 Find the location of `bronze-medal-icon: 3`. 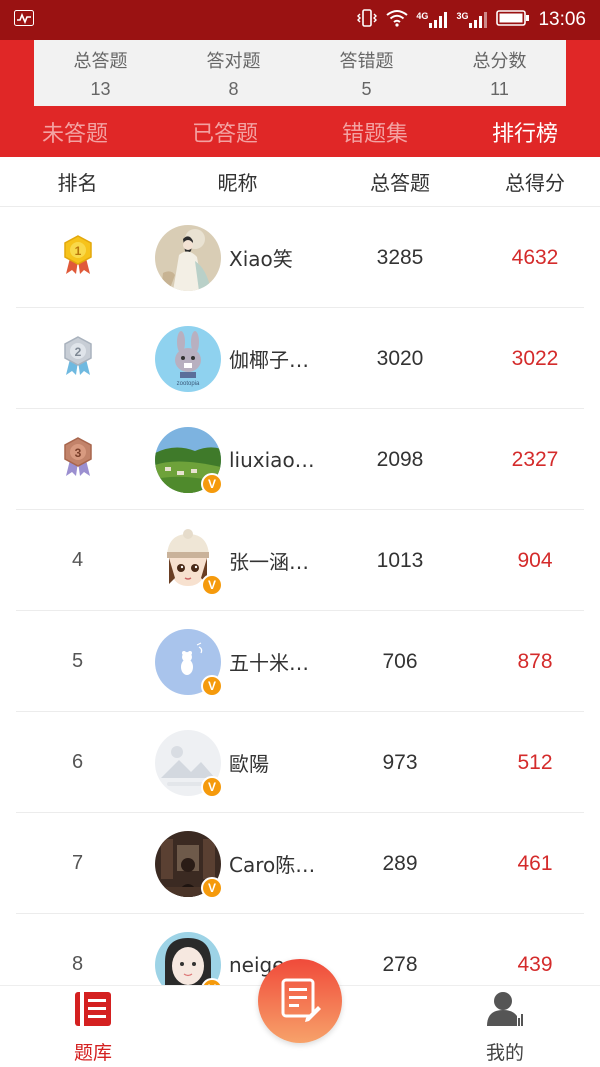

bronze-medal-icon: 3 is located at coordinates (78, 460).